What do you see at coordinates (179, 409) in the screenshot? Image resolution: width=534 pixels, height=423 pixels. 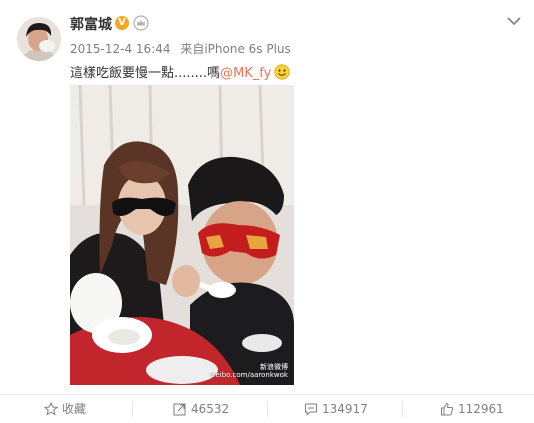 I see `repost-icon` at bounding box center [179, 409].